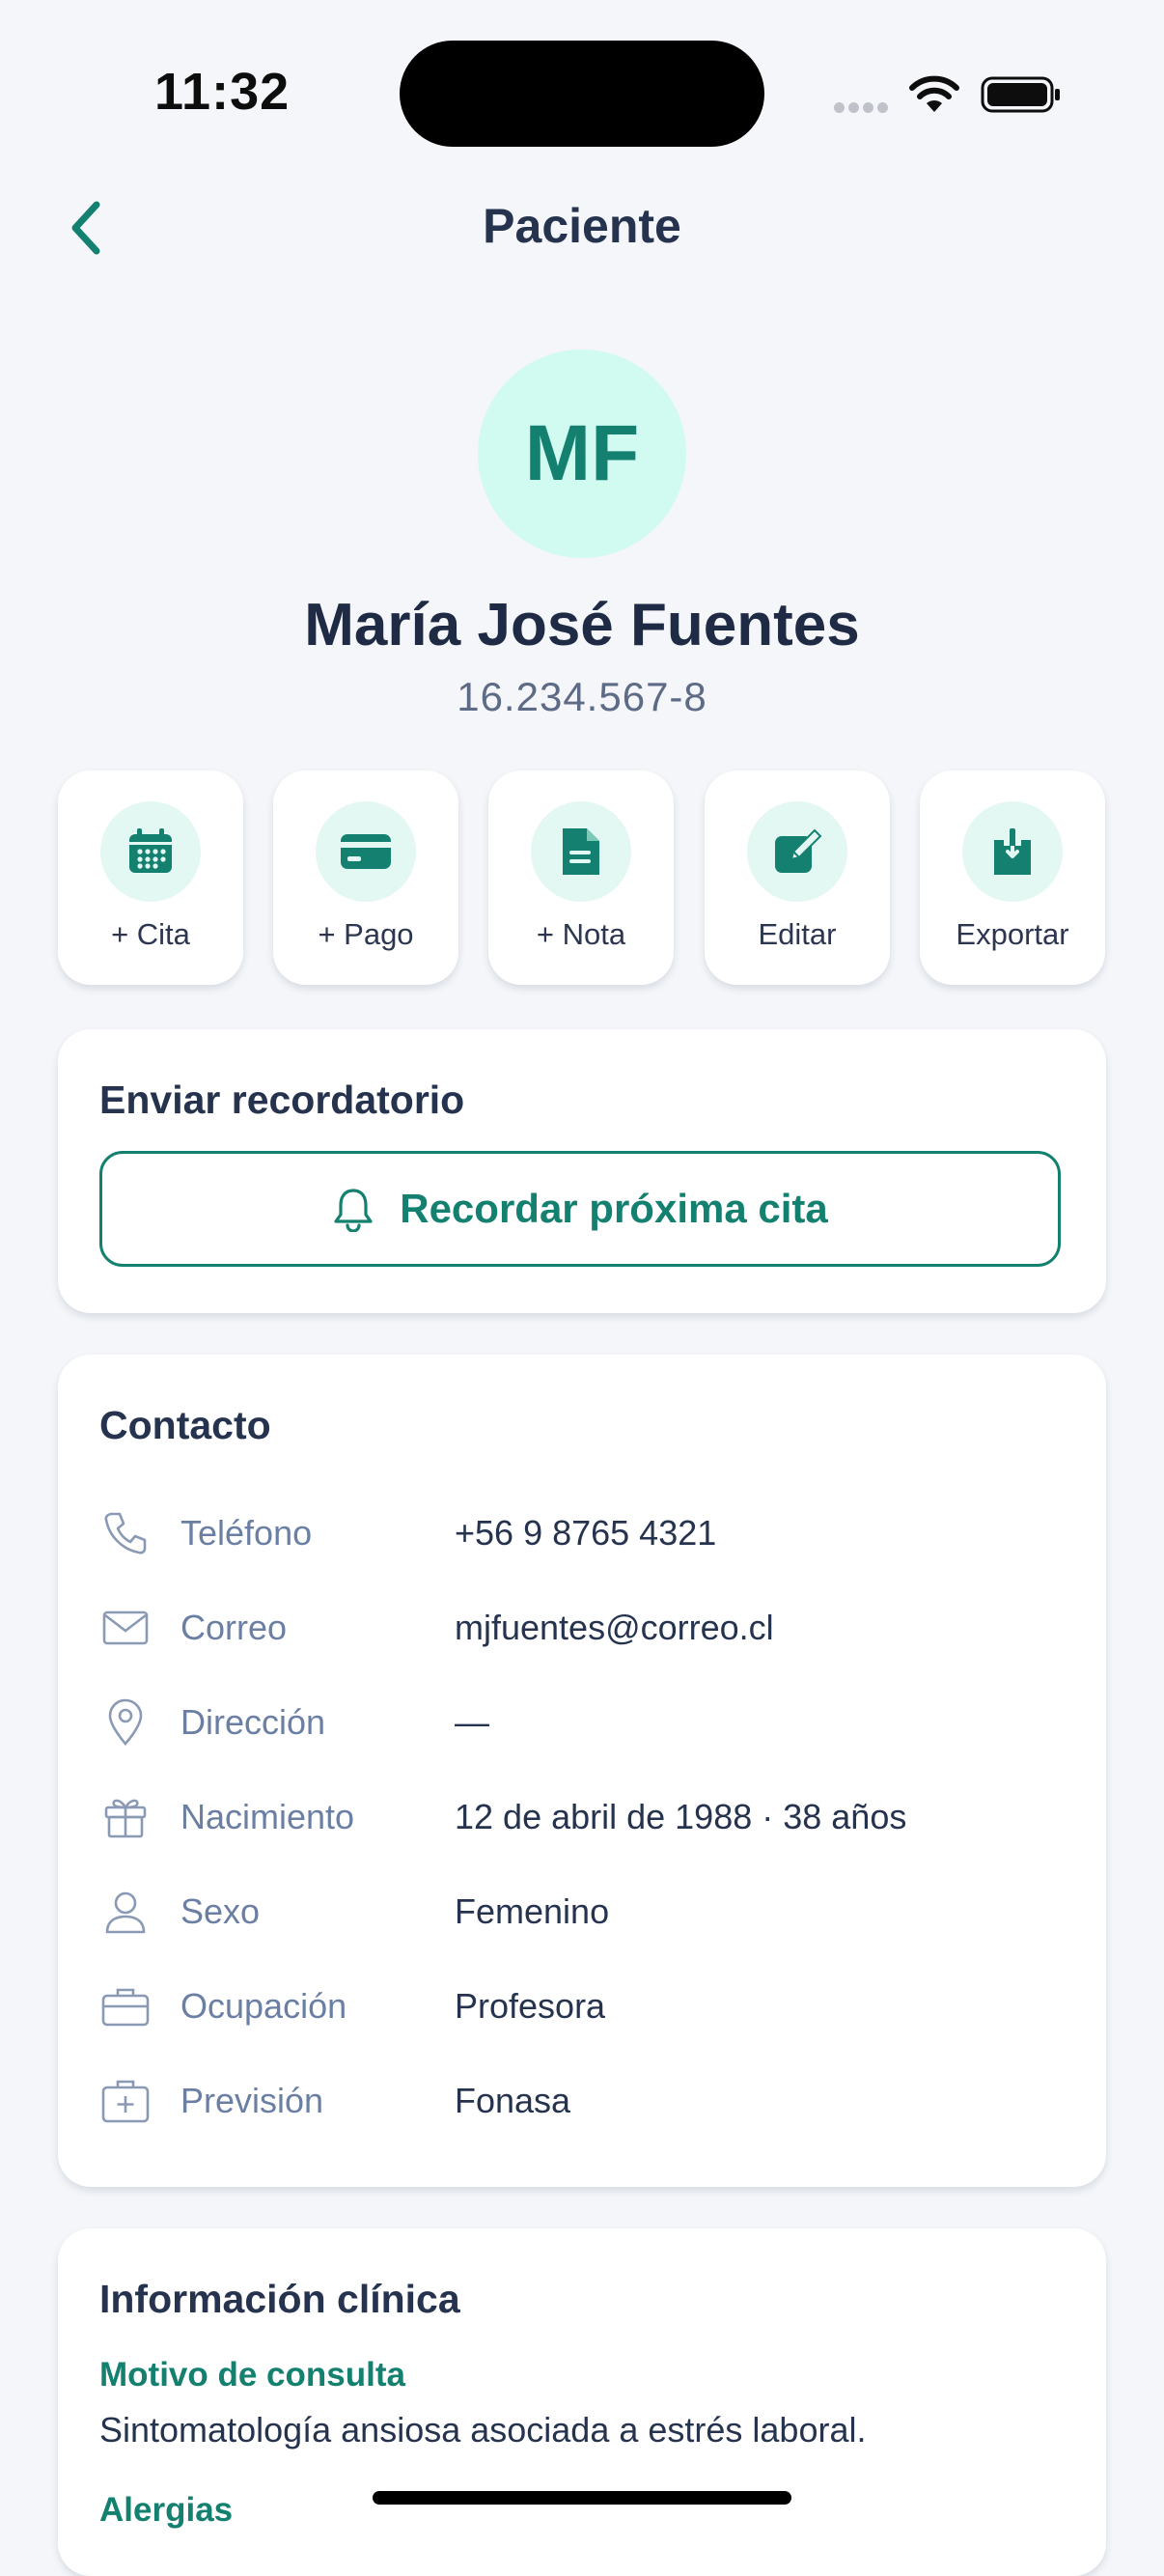  I want to click on wifi-icon, so click(934, 94).